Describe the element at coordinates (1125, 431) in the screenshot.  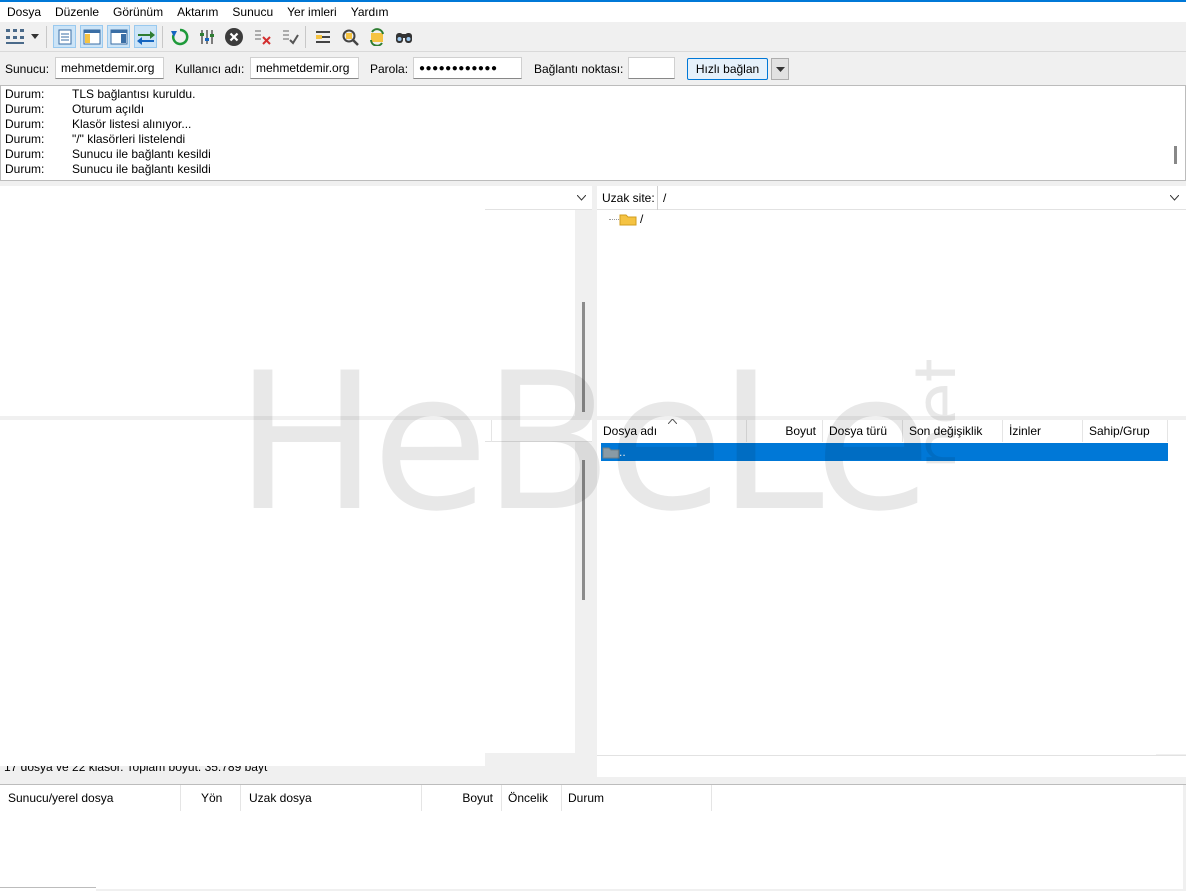
I see `column-header-owner: Sahip/Grup` at that location.